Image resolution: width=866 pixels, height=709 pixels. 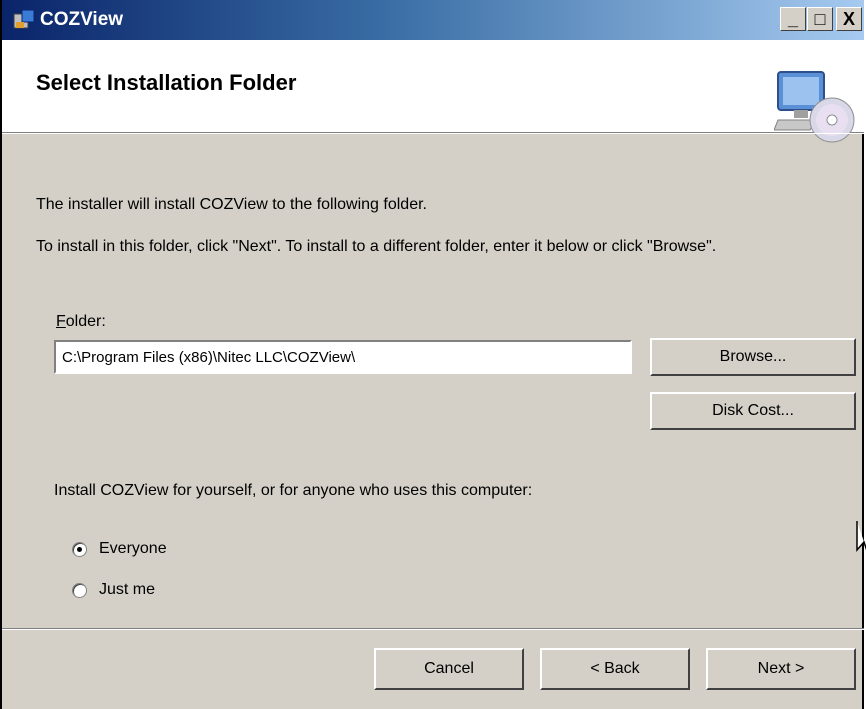 What do you see at coordinates (433, 20) in the screenshot?
I see `title-bar: COZView _ □ X` at bounding box center [433, 20].